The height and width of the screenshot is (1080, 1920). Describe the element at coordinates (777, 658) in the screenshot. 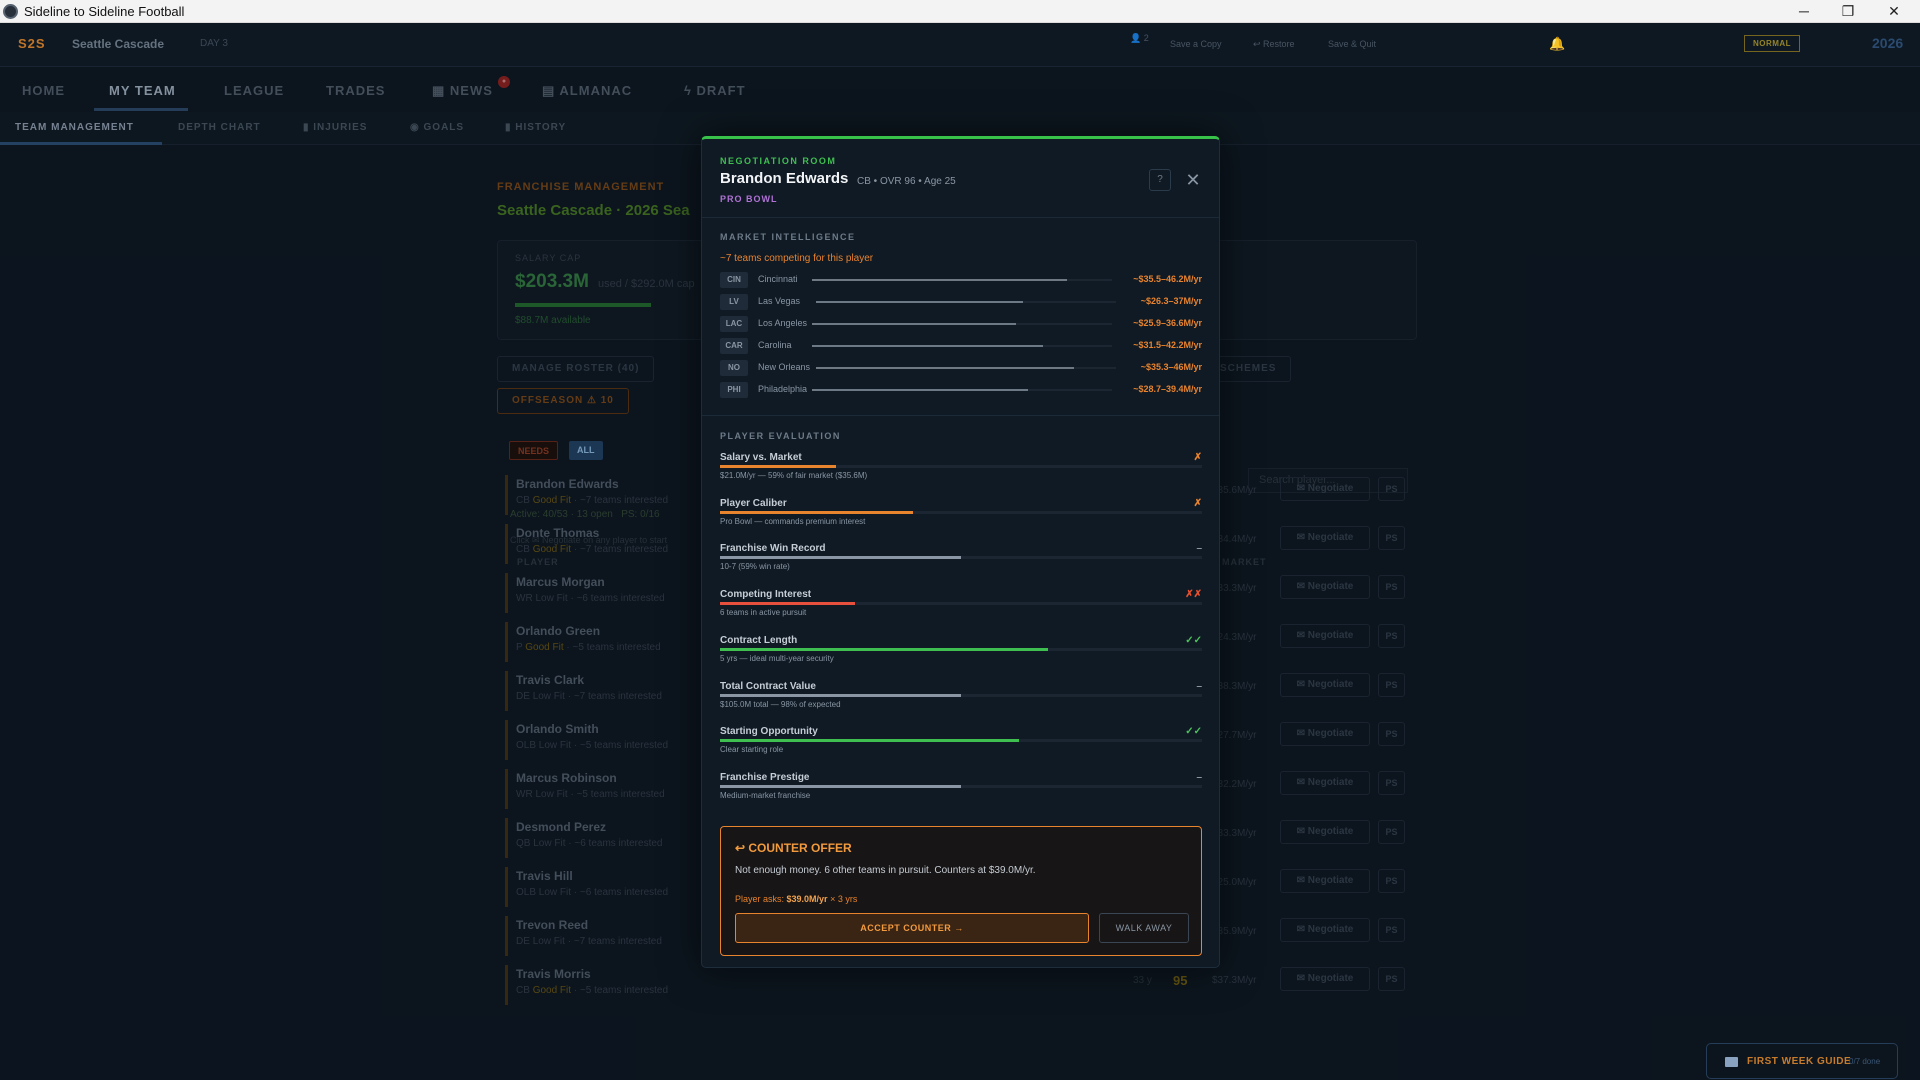

I see `evaluation-note: 5 yrs — ideal multi-year security` at that location.